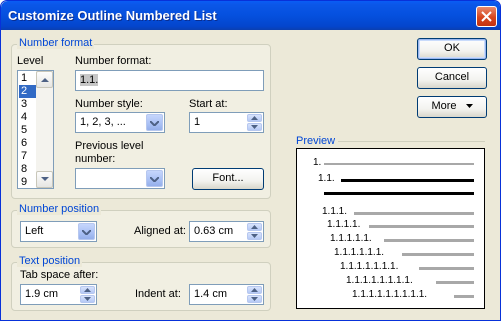 The height and width of the screenshot is (321, 501). What do you see at coordinates (211, 294) in the screenshot?
I see `indent-at-value: 1.4 cm` at bounding box center [211, 294].